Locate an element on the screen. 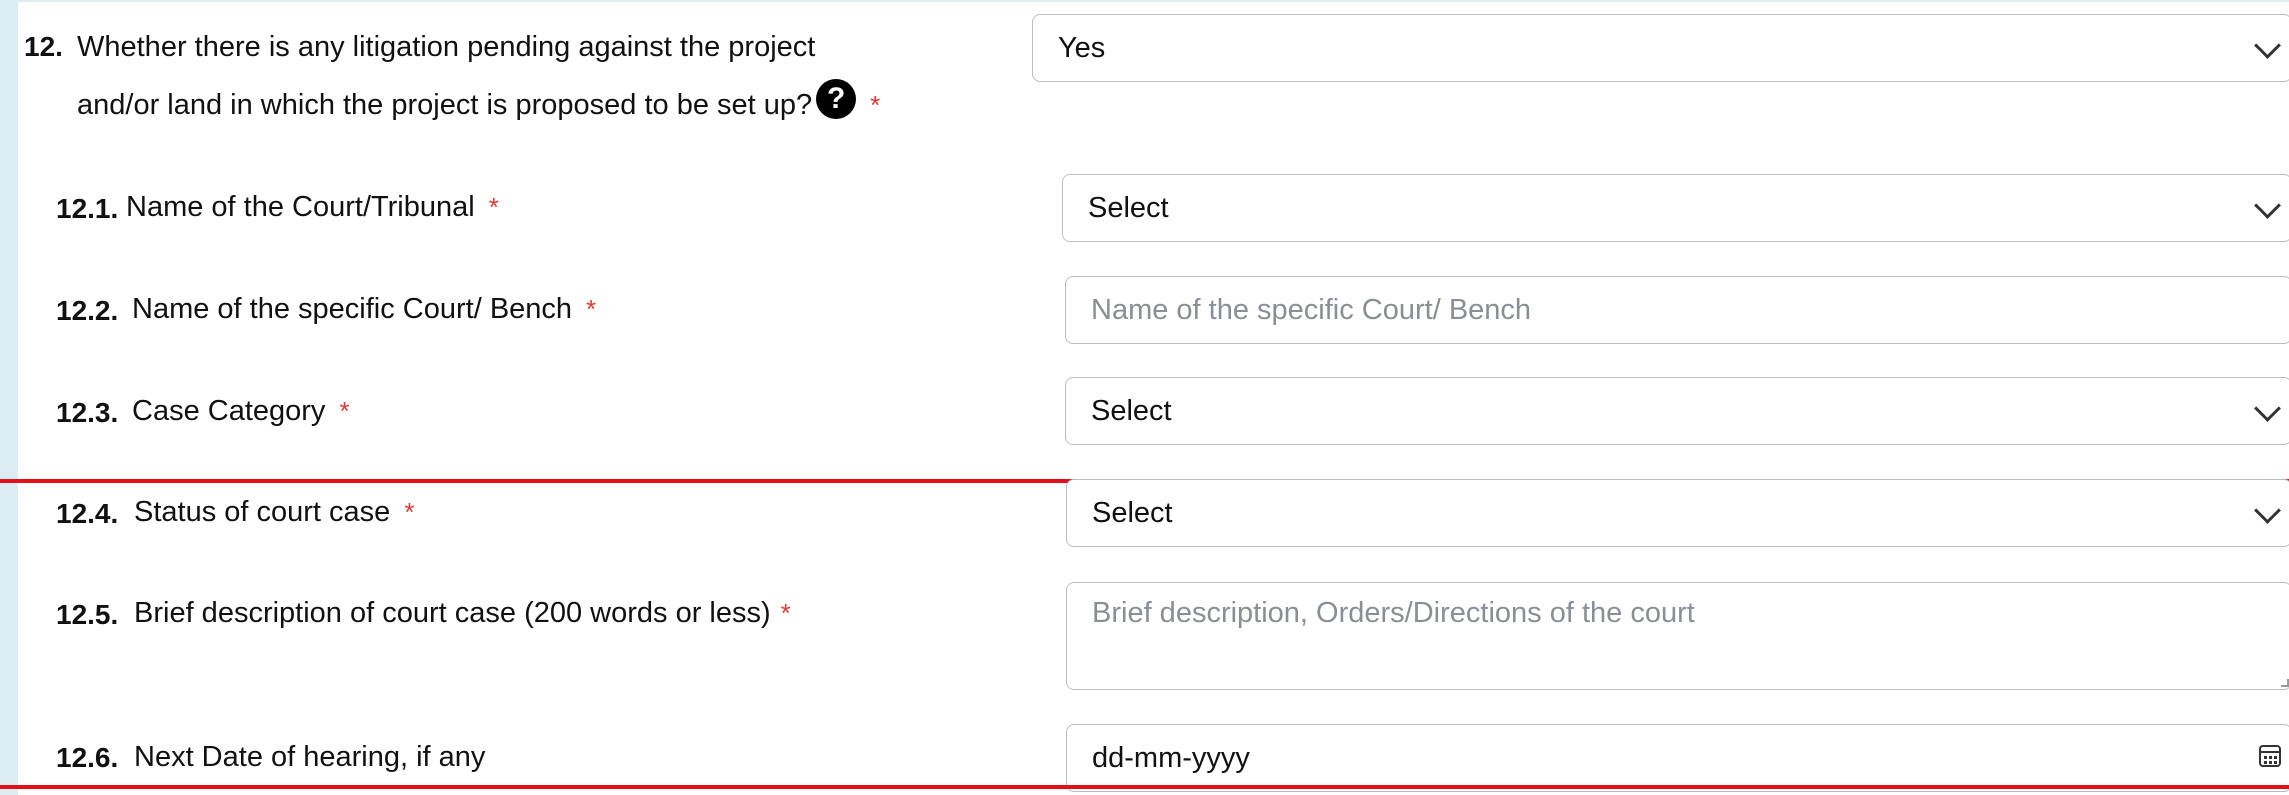 The width and height of the screenshot is (2289, 795). question-label-text: Name of the specific Court/ Bench is located at coordinates (352, 309).